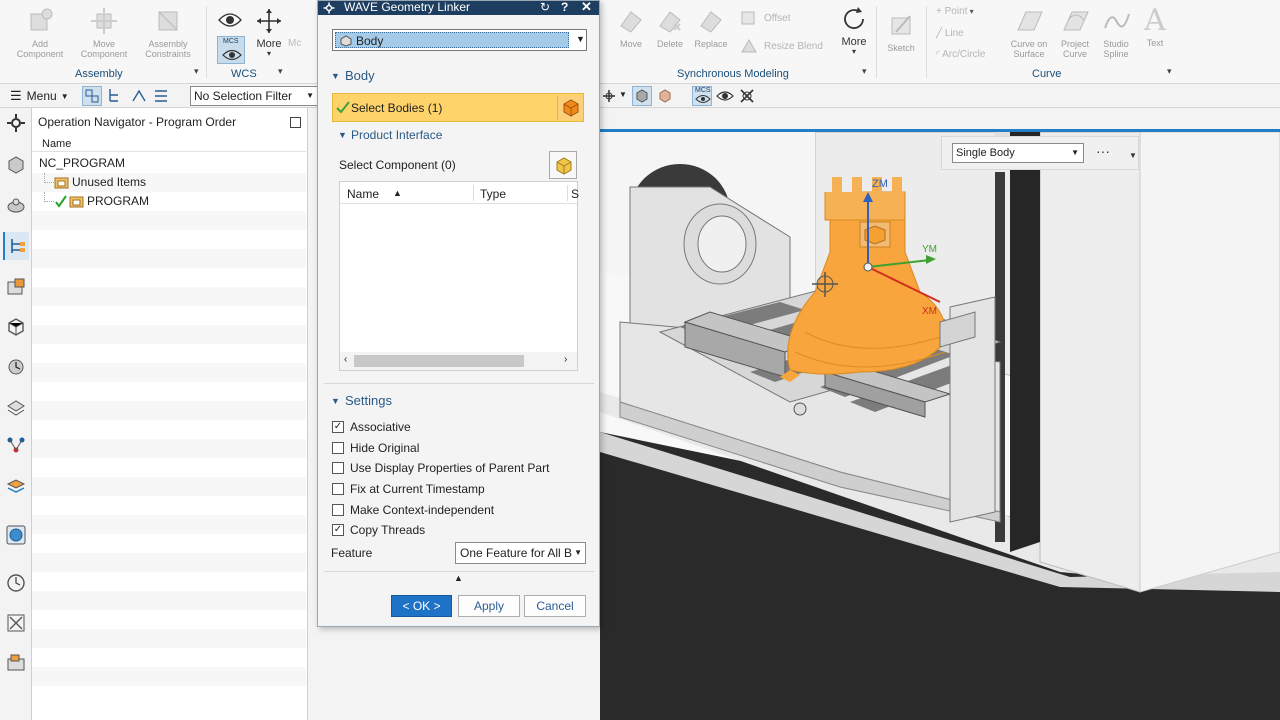  What do you see at coordinates (375, 448) in the screenshot?
I see `hide-original-checkbox: Hide Original` at bounding box center [375, 448].